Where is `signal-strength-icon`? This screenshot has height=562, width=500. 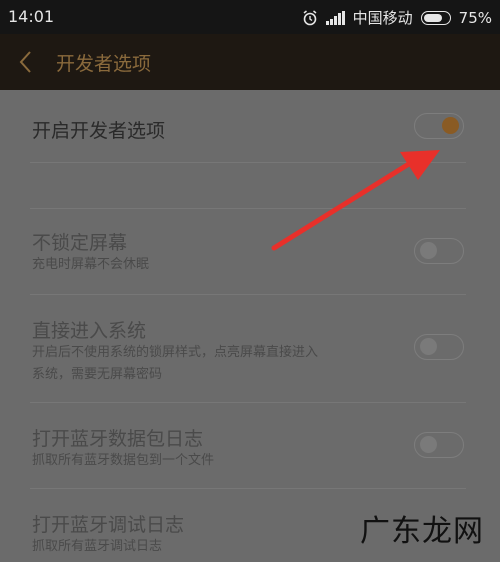
signal-strength-icon is located at coordinates (335, 17).